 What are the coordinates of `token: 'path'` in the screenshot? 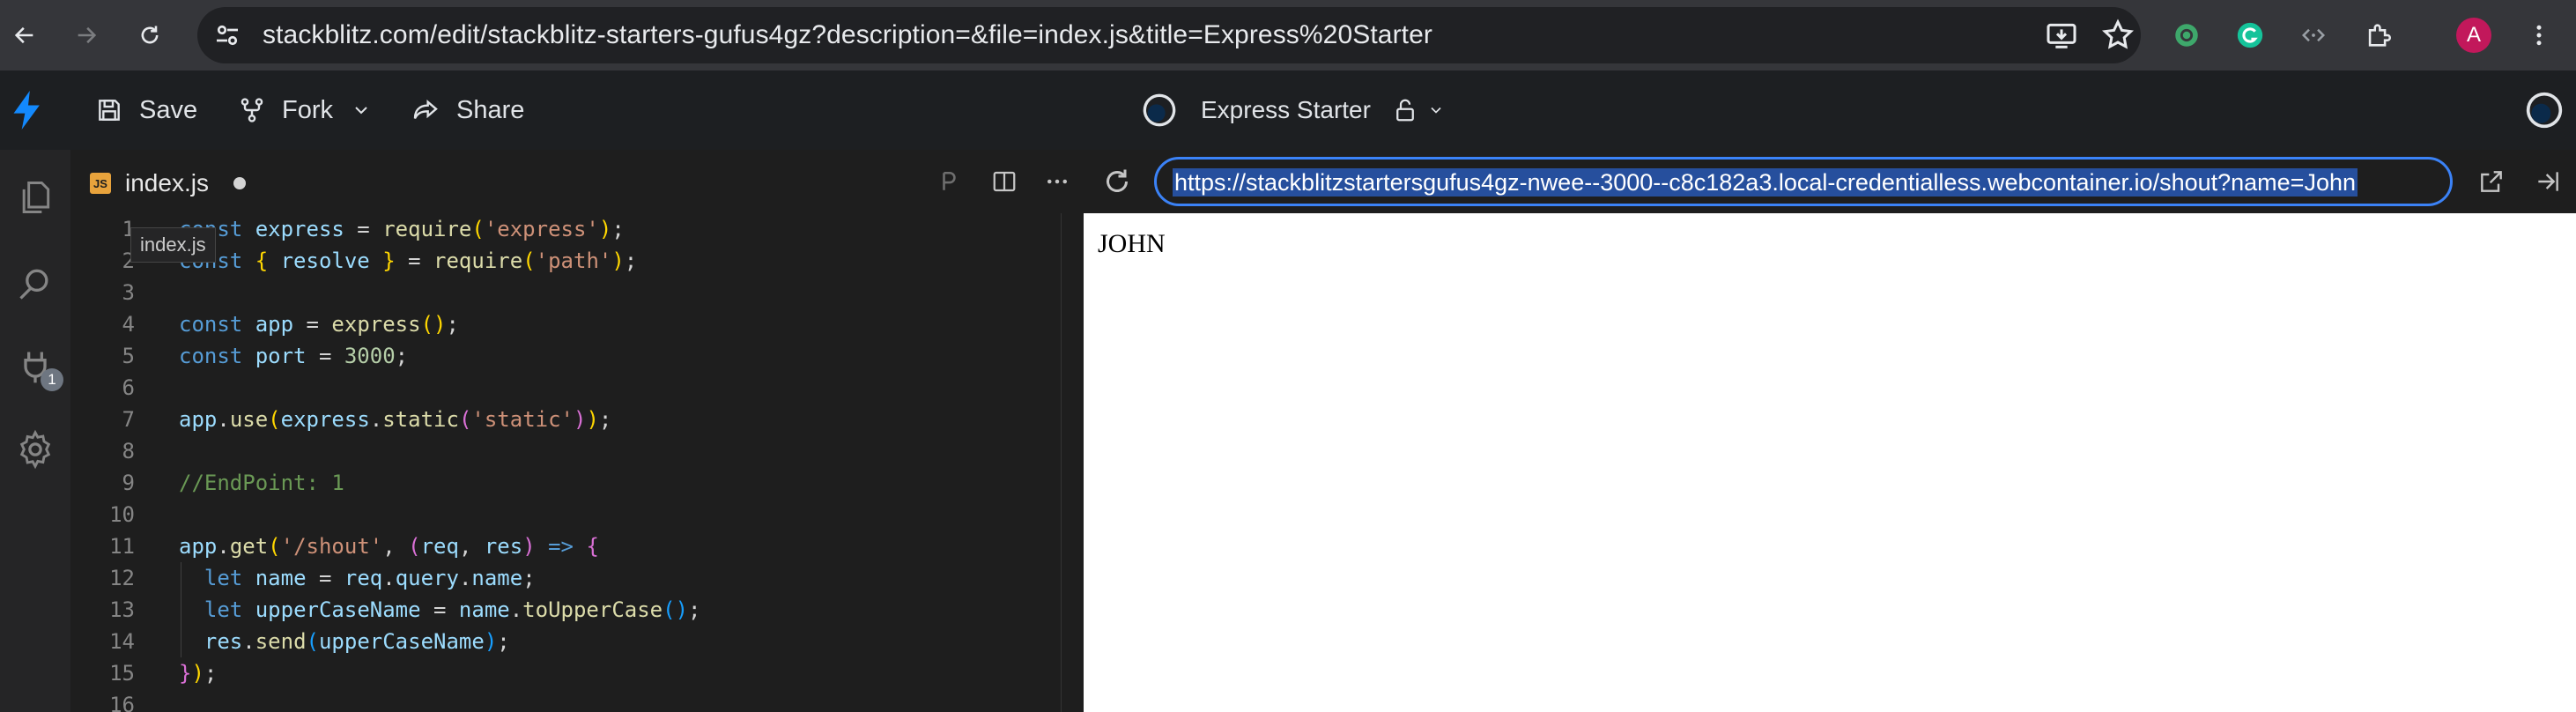 It's located at (574, 261).